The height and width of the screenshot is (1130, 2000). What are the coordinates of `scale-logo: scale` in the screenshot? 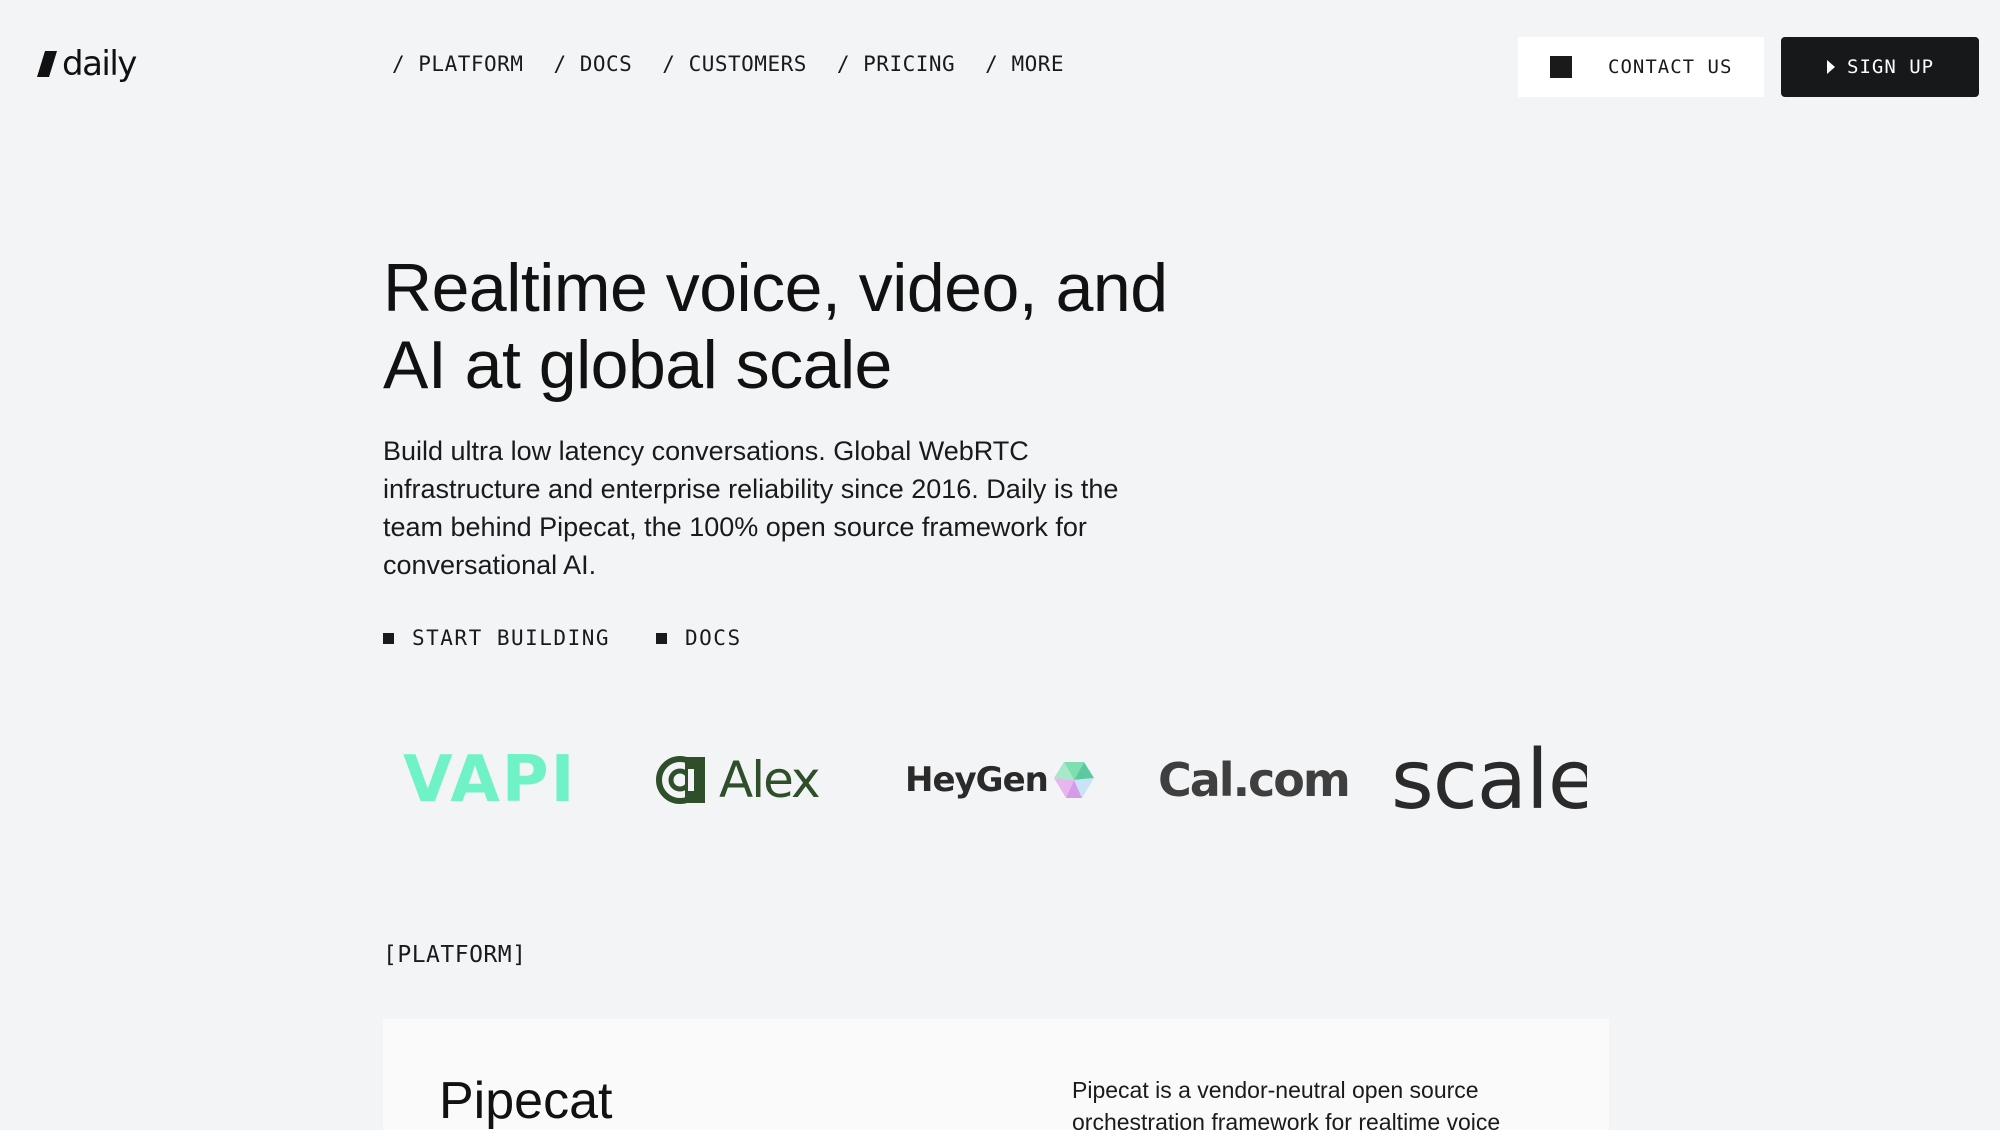 It's located at (1489, 780).